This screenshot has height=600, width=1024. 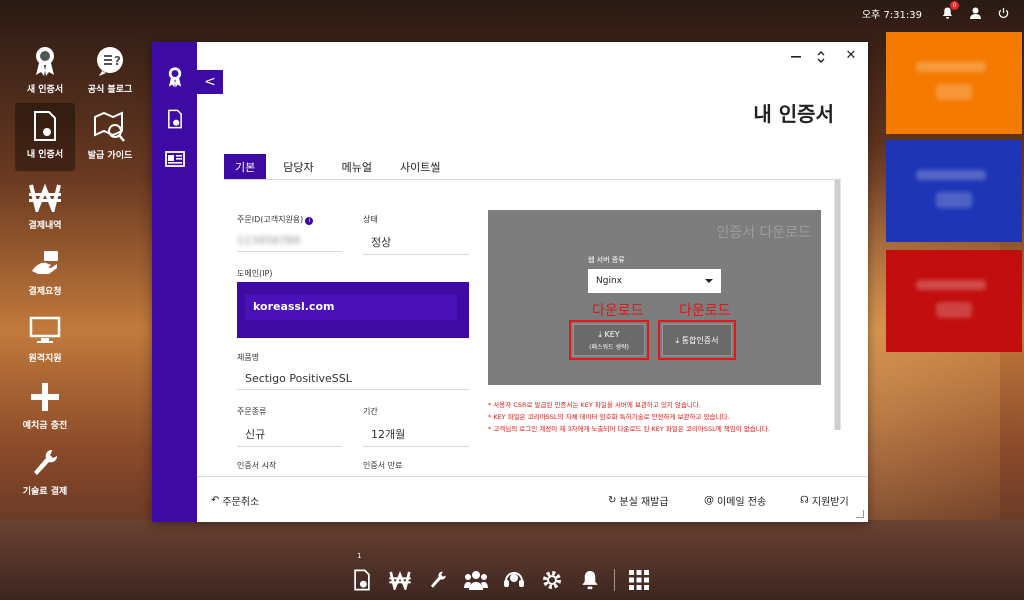 What do you see at coordinates (45, 359) in the screenshot?
I see `desktop-label: 원격지원` at bounding box center [45, 359].